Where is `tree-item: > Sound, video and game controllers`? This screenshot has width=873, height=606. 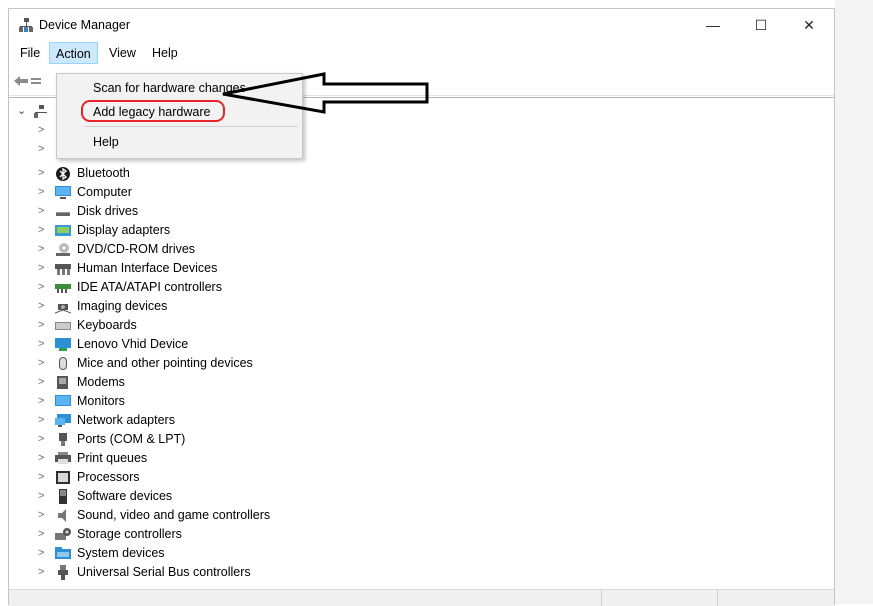 tree-item: > Sound, video and game controllers is located at coordinates (209, 515).